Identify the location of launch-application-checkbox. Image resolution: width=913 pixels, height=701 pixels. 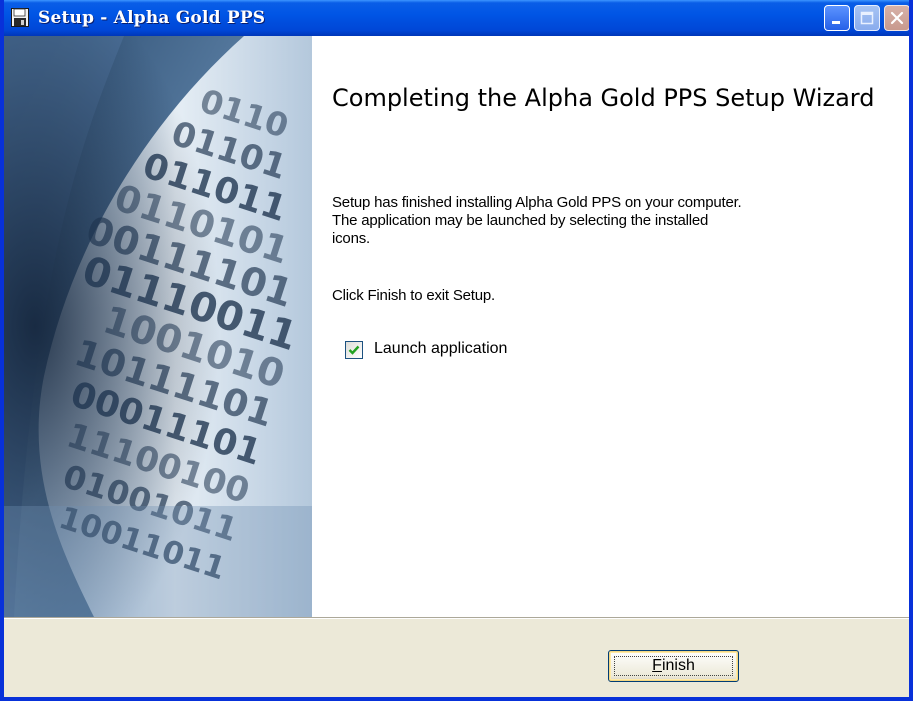
(354, 350).